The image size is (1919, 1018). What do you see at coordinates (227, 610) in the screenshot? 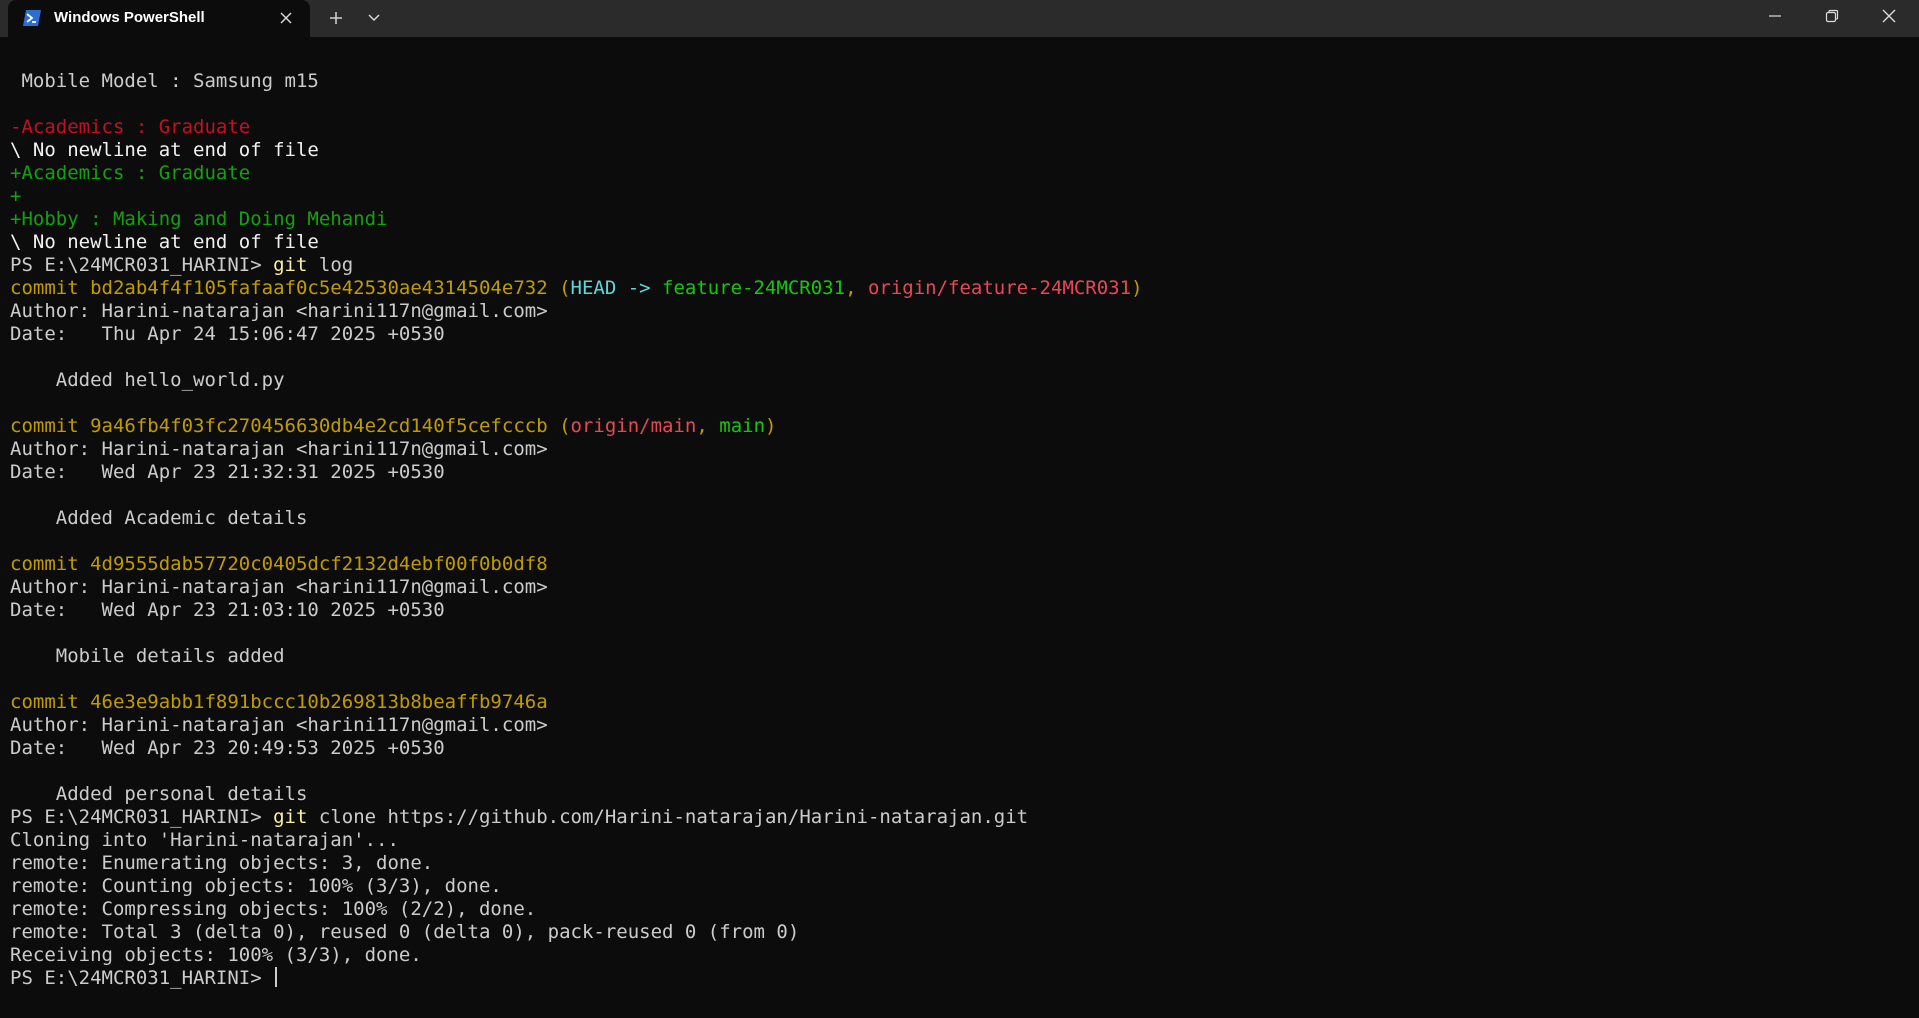
I see `terminal-text: Date: Wed Apr 23 21:03:10 2025 +0530` at bounding box center [227, 610].